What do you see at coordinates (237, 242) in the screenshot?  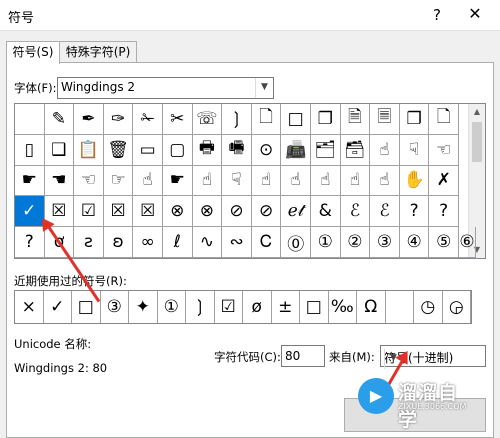 I see `symbol-cell: ∾` at bounding box center [237, 242].